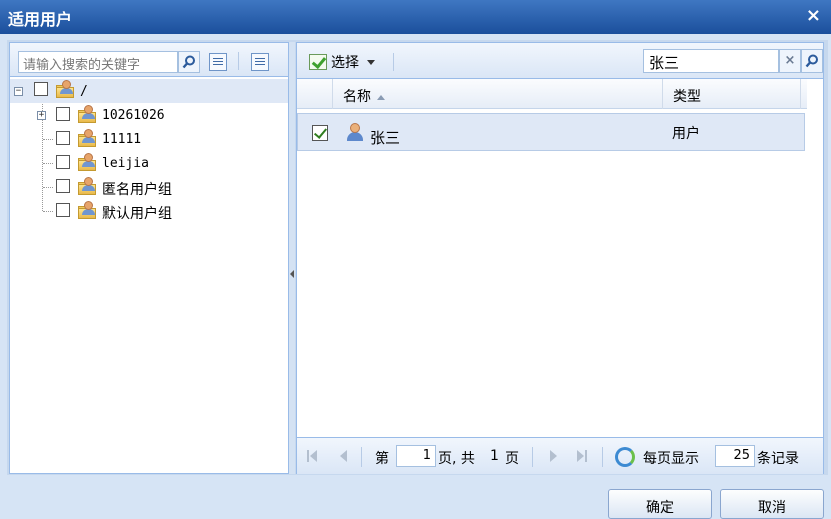 This screenshot has height=519, width=831. Describe the element at coordinates (772, 504) in the screenshot. I see `cancel-button: 取消` at that location.